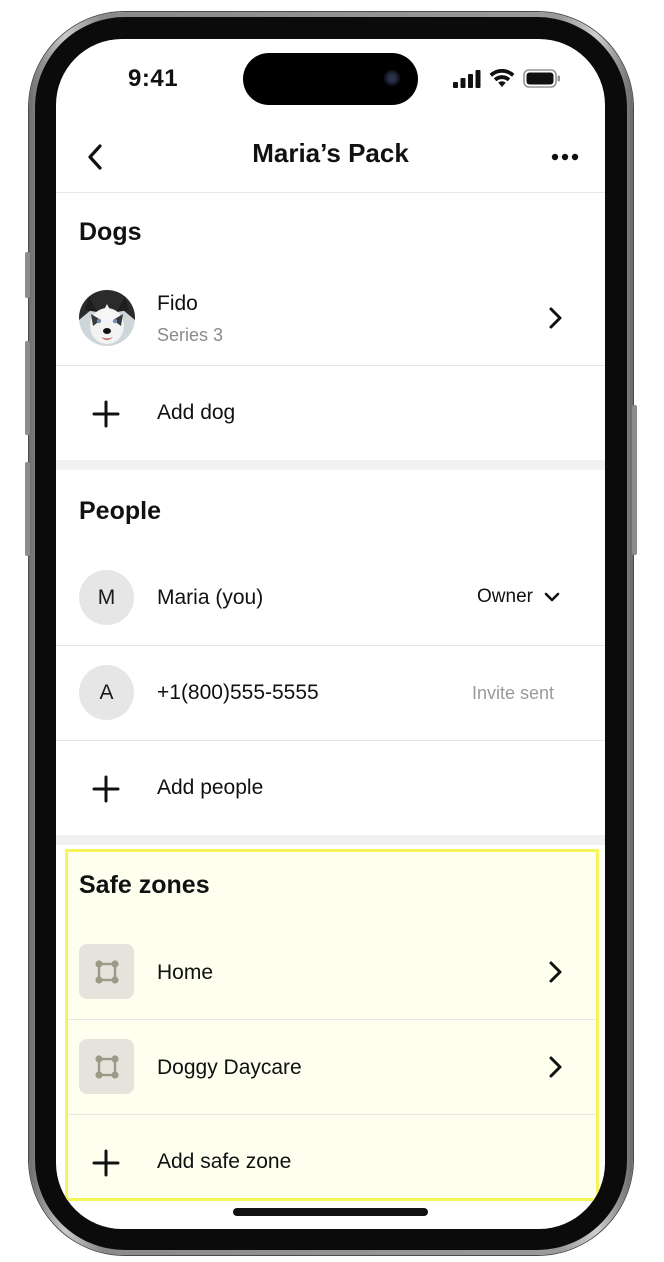 The image size is (664, 1262). I want to click on home-indicator, so click(330, 1212).